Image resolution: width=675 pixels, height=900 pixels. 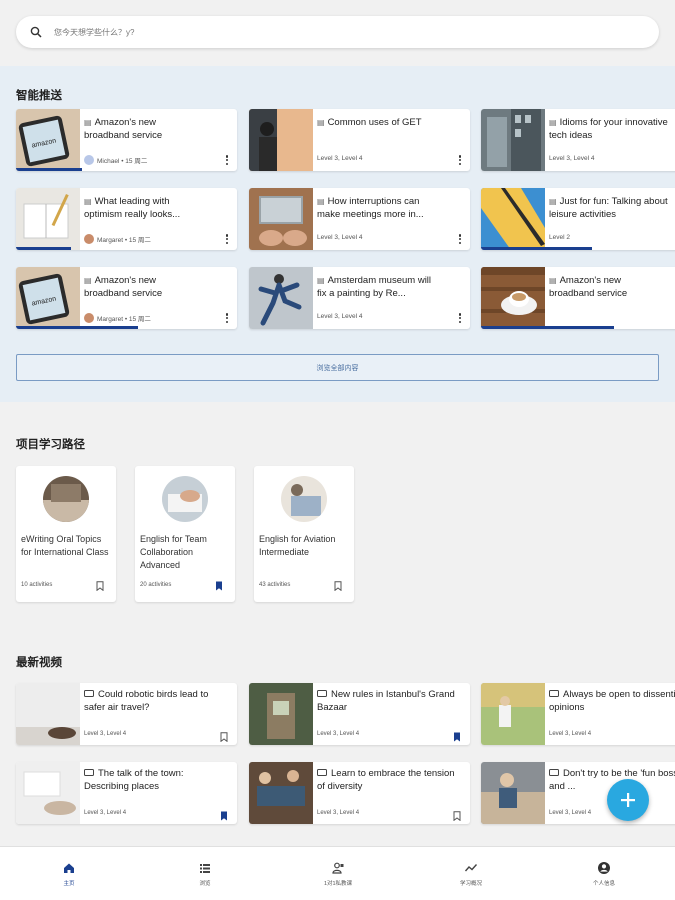 What do you see at coordinates (38, 32) in the screenshot?
I see `search-icon` at bounding box center [38, 32].